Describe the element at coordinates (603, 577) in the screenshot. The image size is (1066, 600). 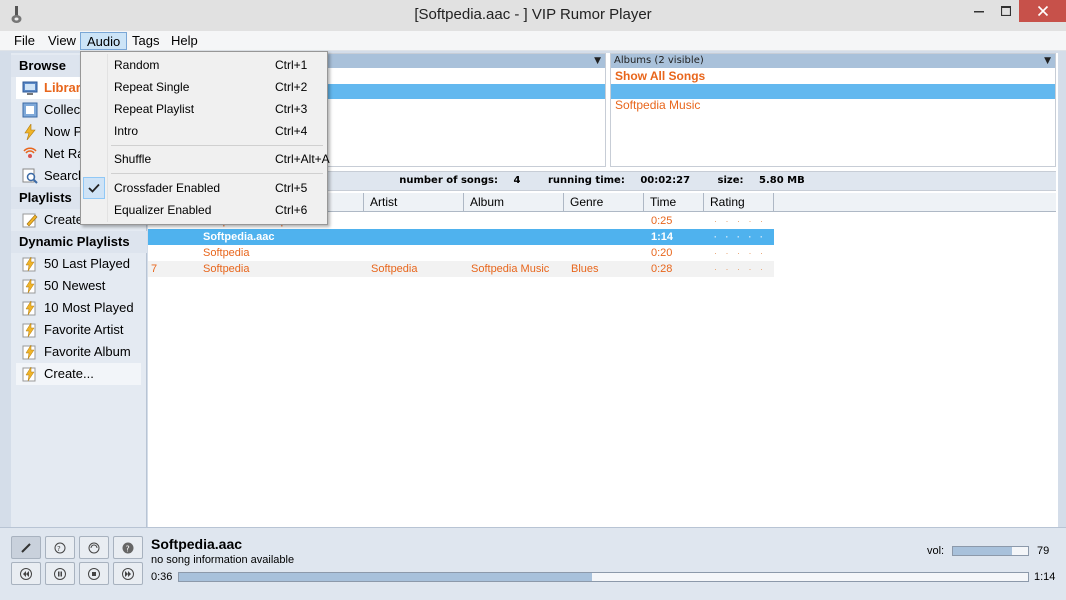
I see `seek-bar` at that location.